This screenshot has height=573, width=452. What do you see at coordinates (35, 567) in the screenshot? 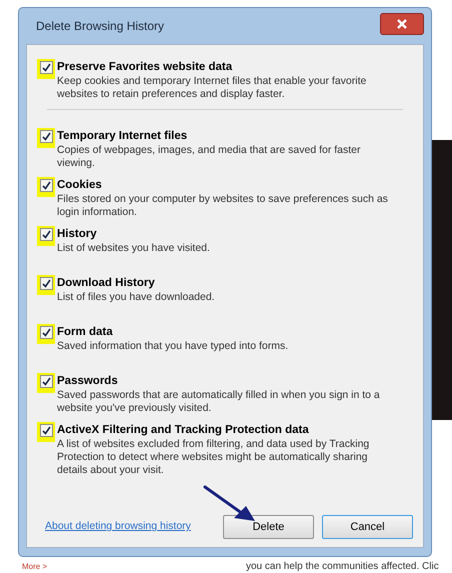
I see `more-link: More >` at bounding box center [35, 567].